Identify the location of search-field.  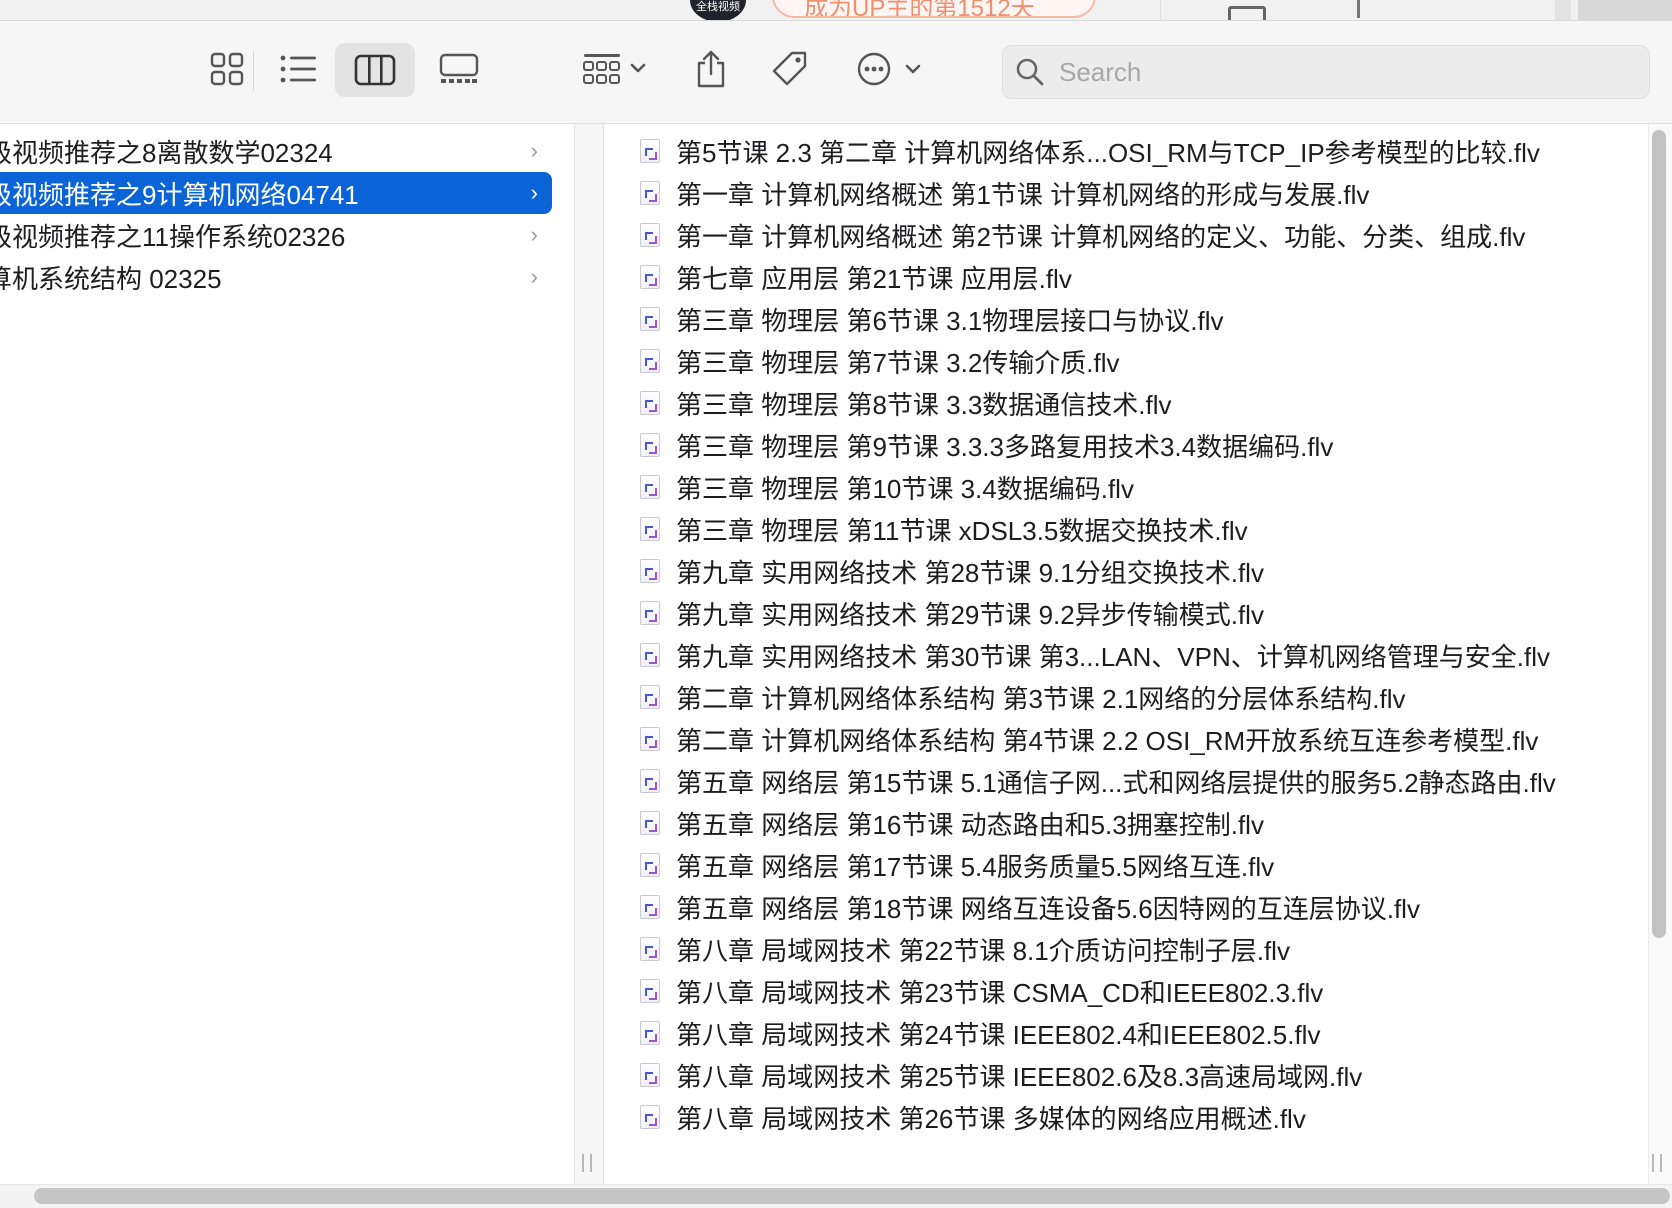
(1326, 72).